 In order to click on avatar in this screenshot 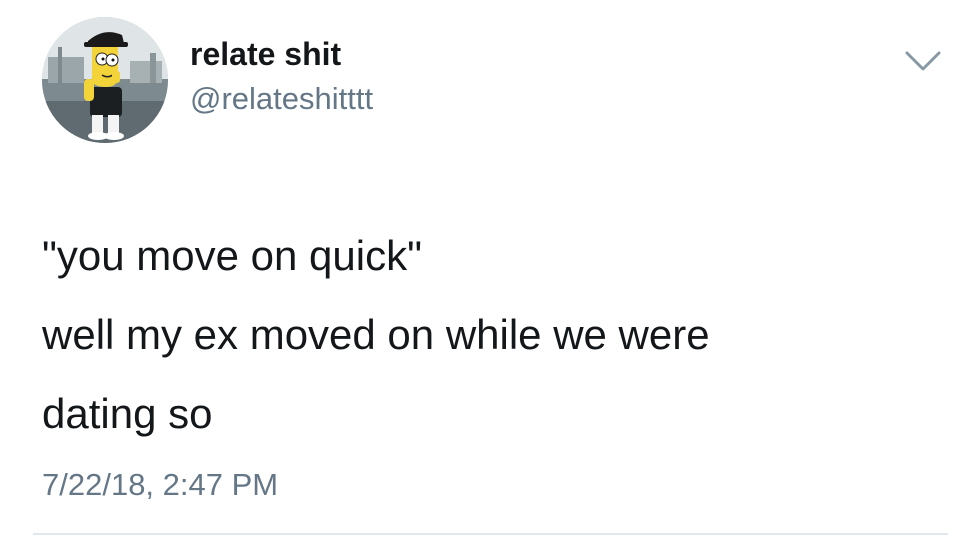, I will do `click(105, 80)`.